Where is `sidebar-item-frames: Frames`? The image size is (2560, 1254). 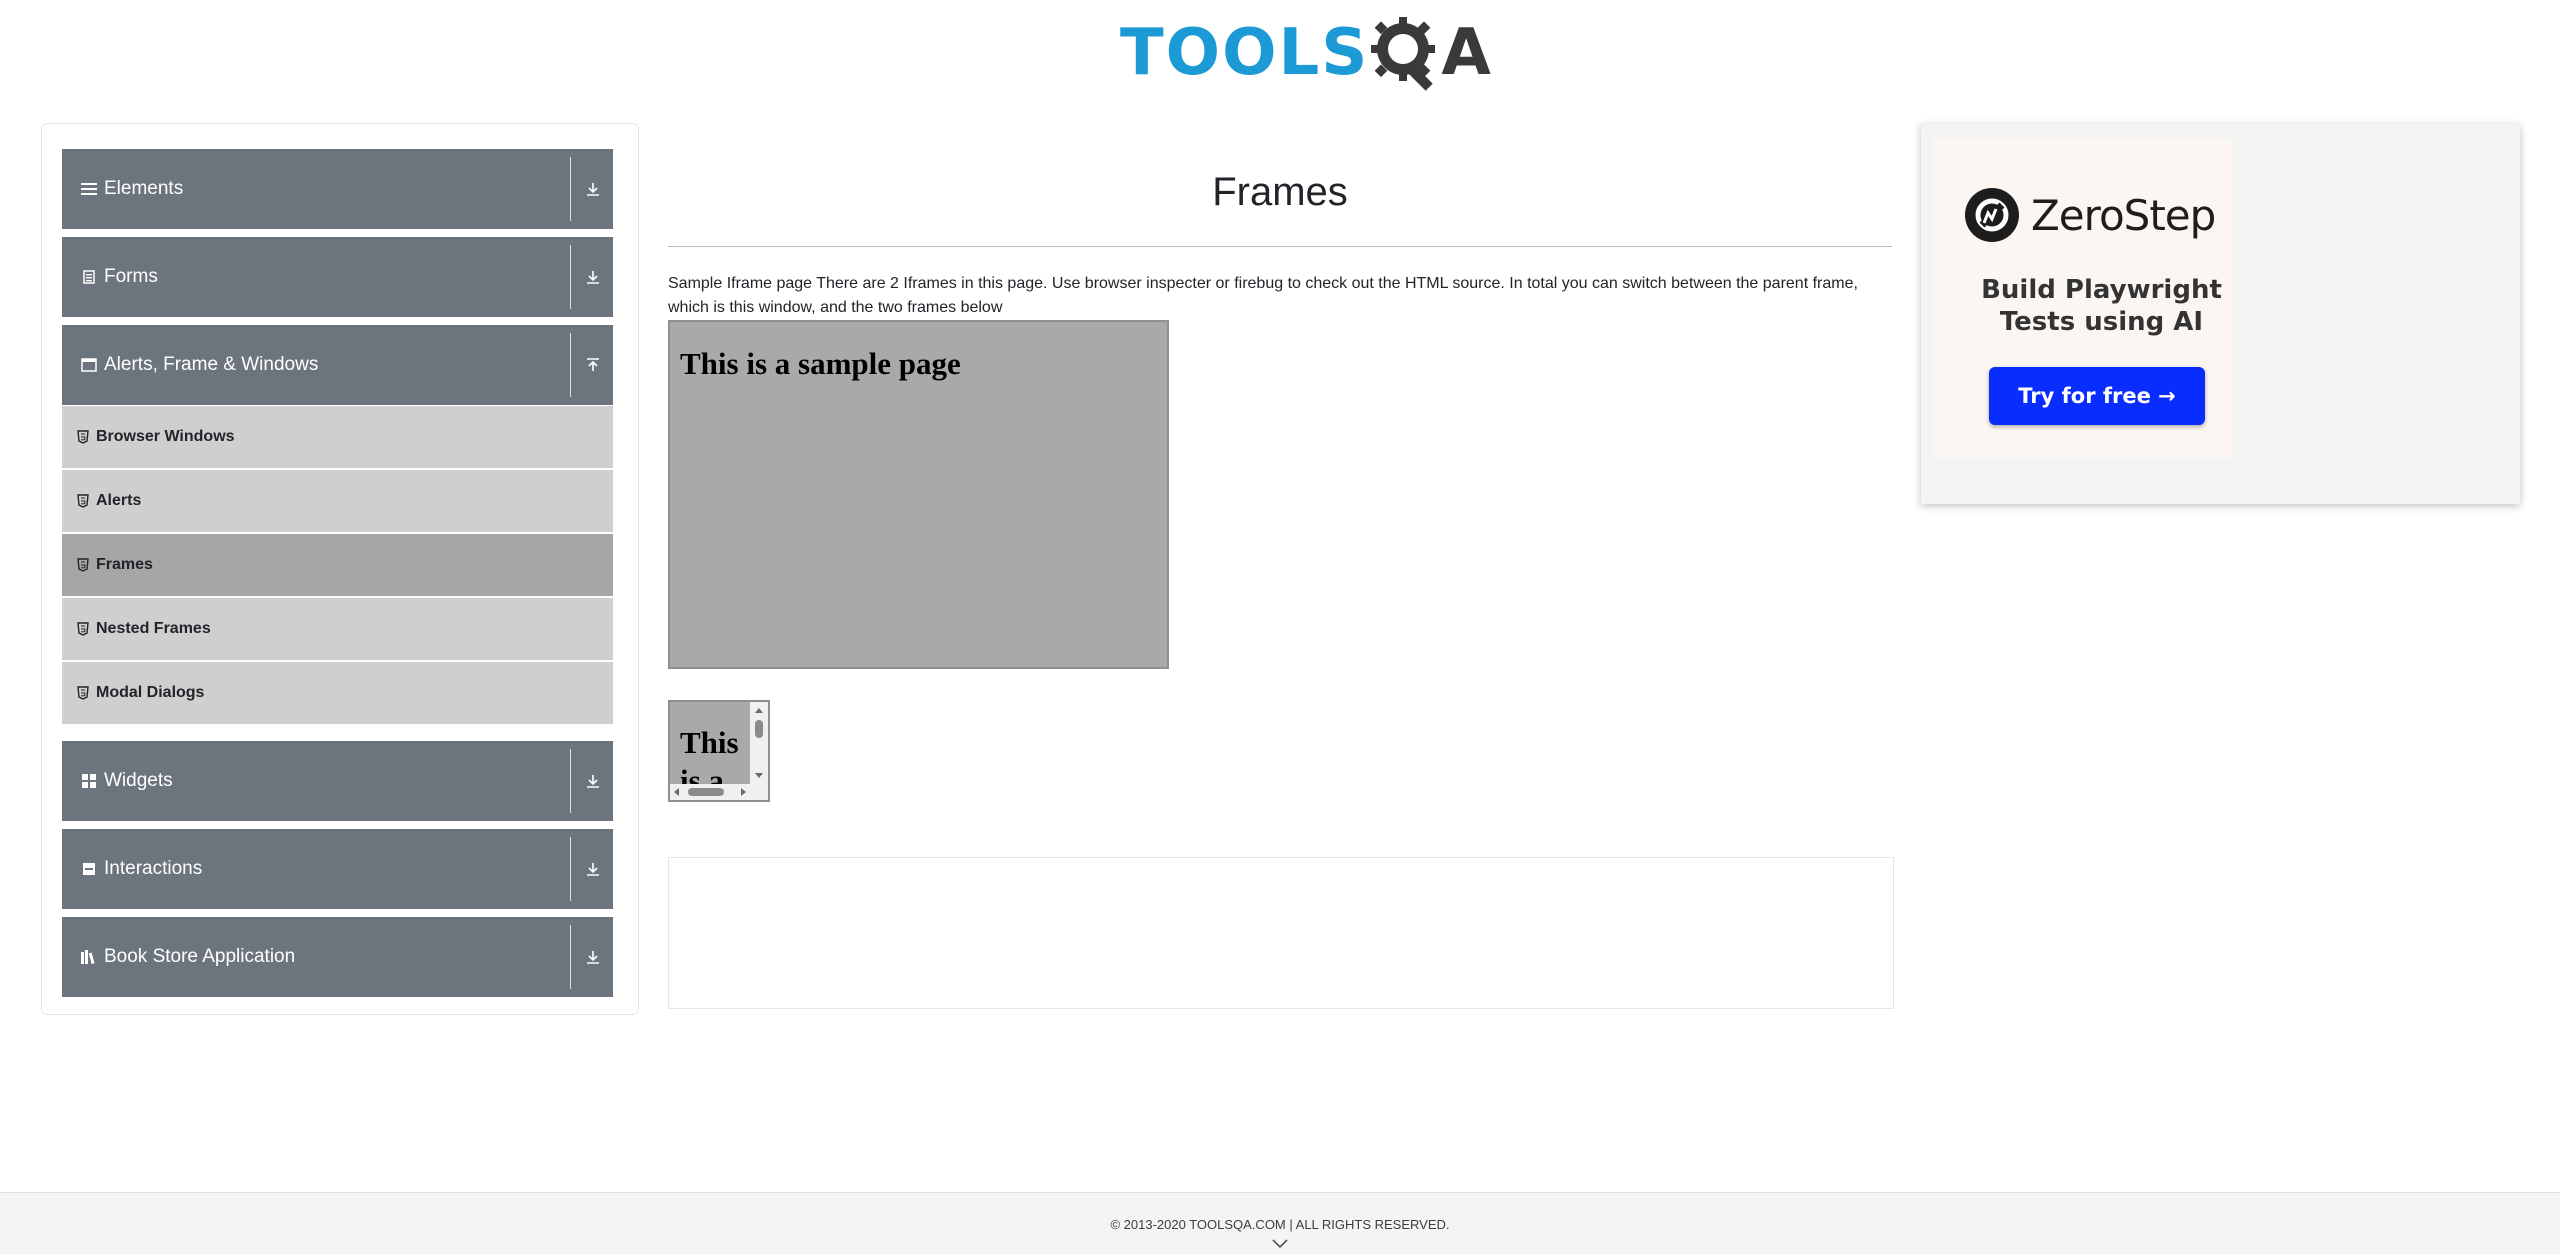
sidebar-item-frames: Frames is located at coordinates (337, 565).